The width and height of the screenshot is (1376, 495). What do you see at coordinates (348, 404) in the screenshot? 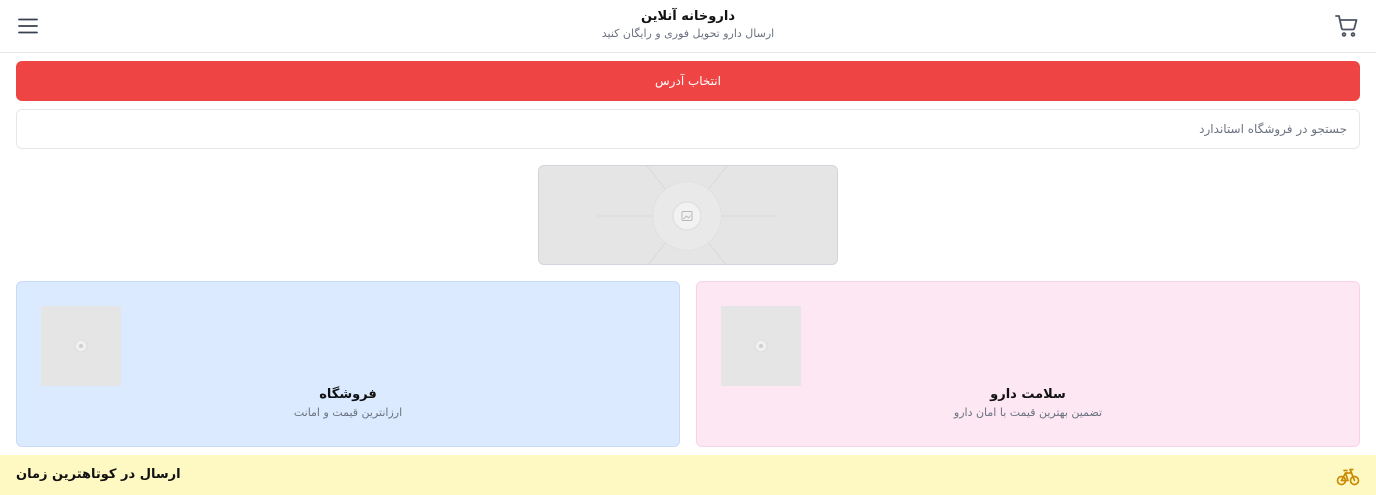
I see `category-text: فروشگاه ارزانترین قیمت و امانت` at bounding box center [348, 404].